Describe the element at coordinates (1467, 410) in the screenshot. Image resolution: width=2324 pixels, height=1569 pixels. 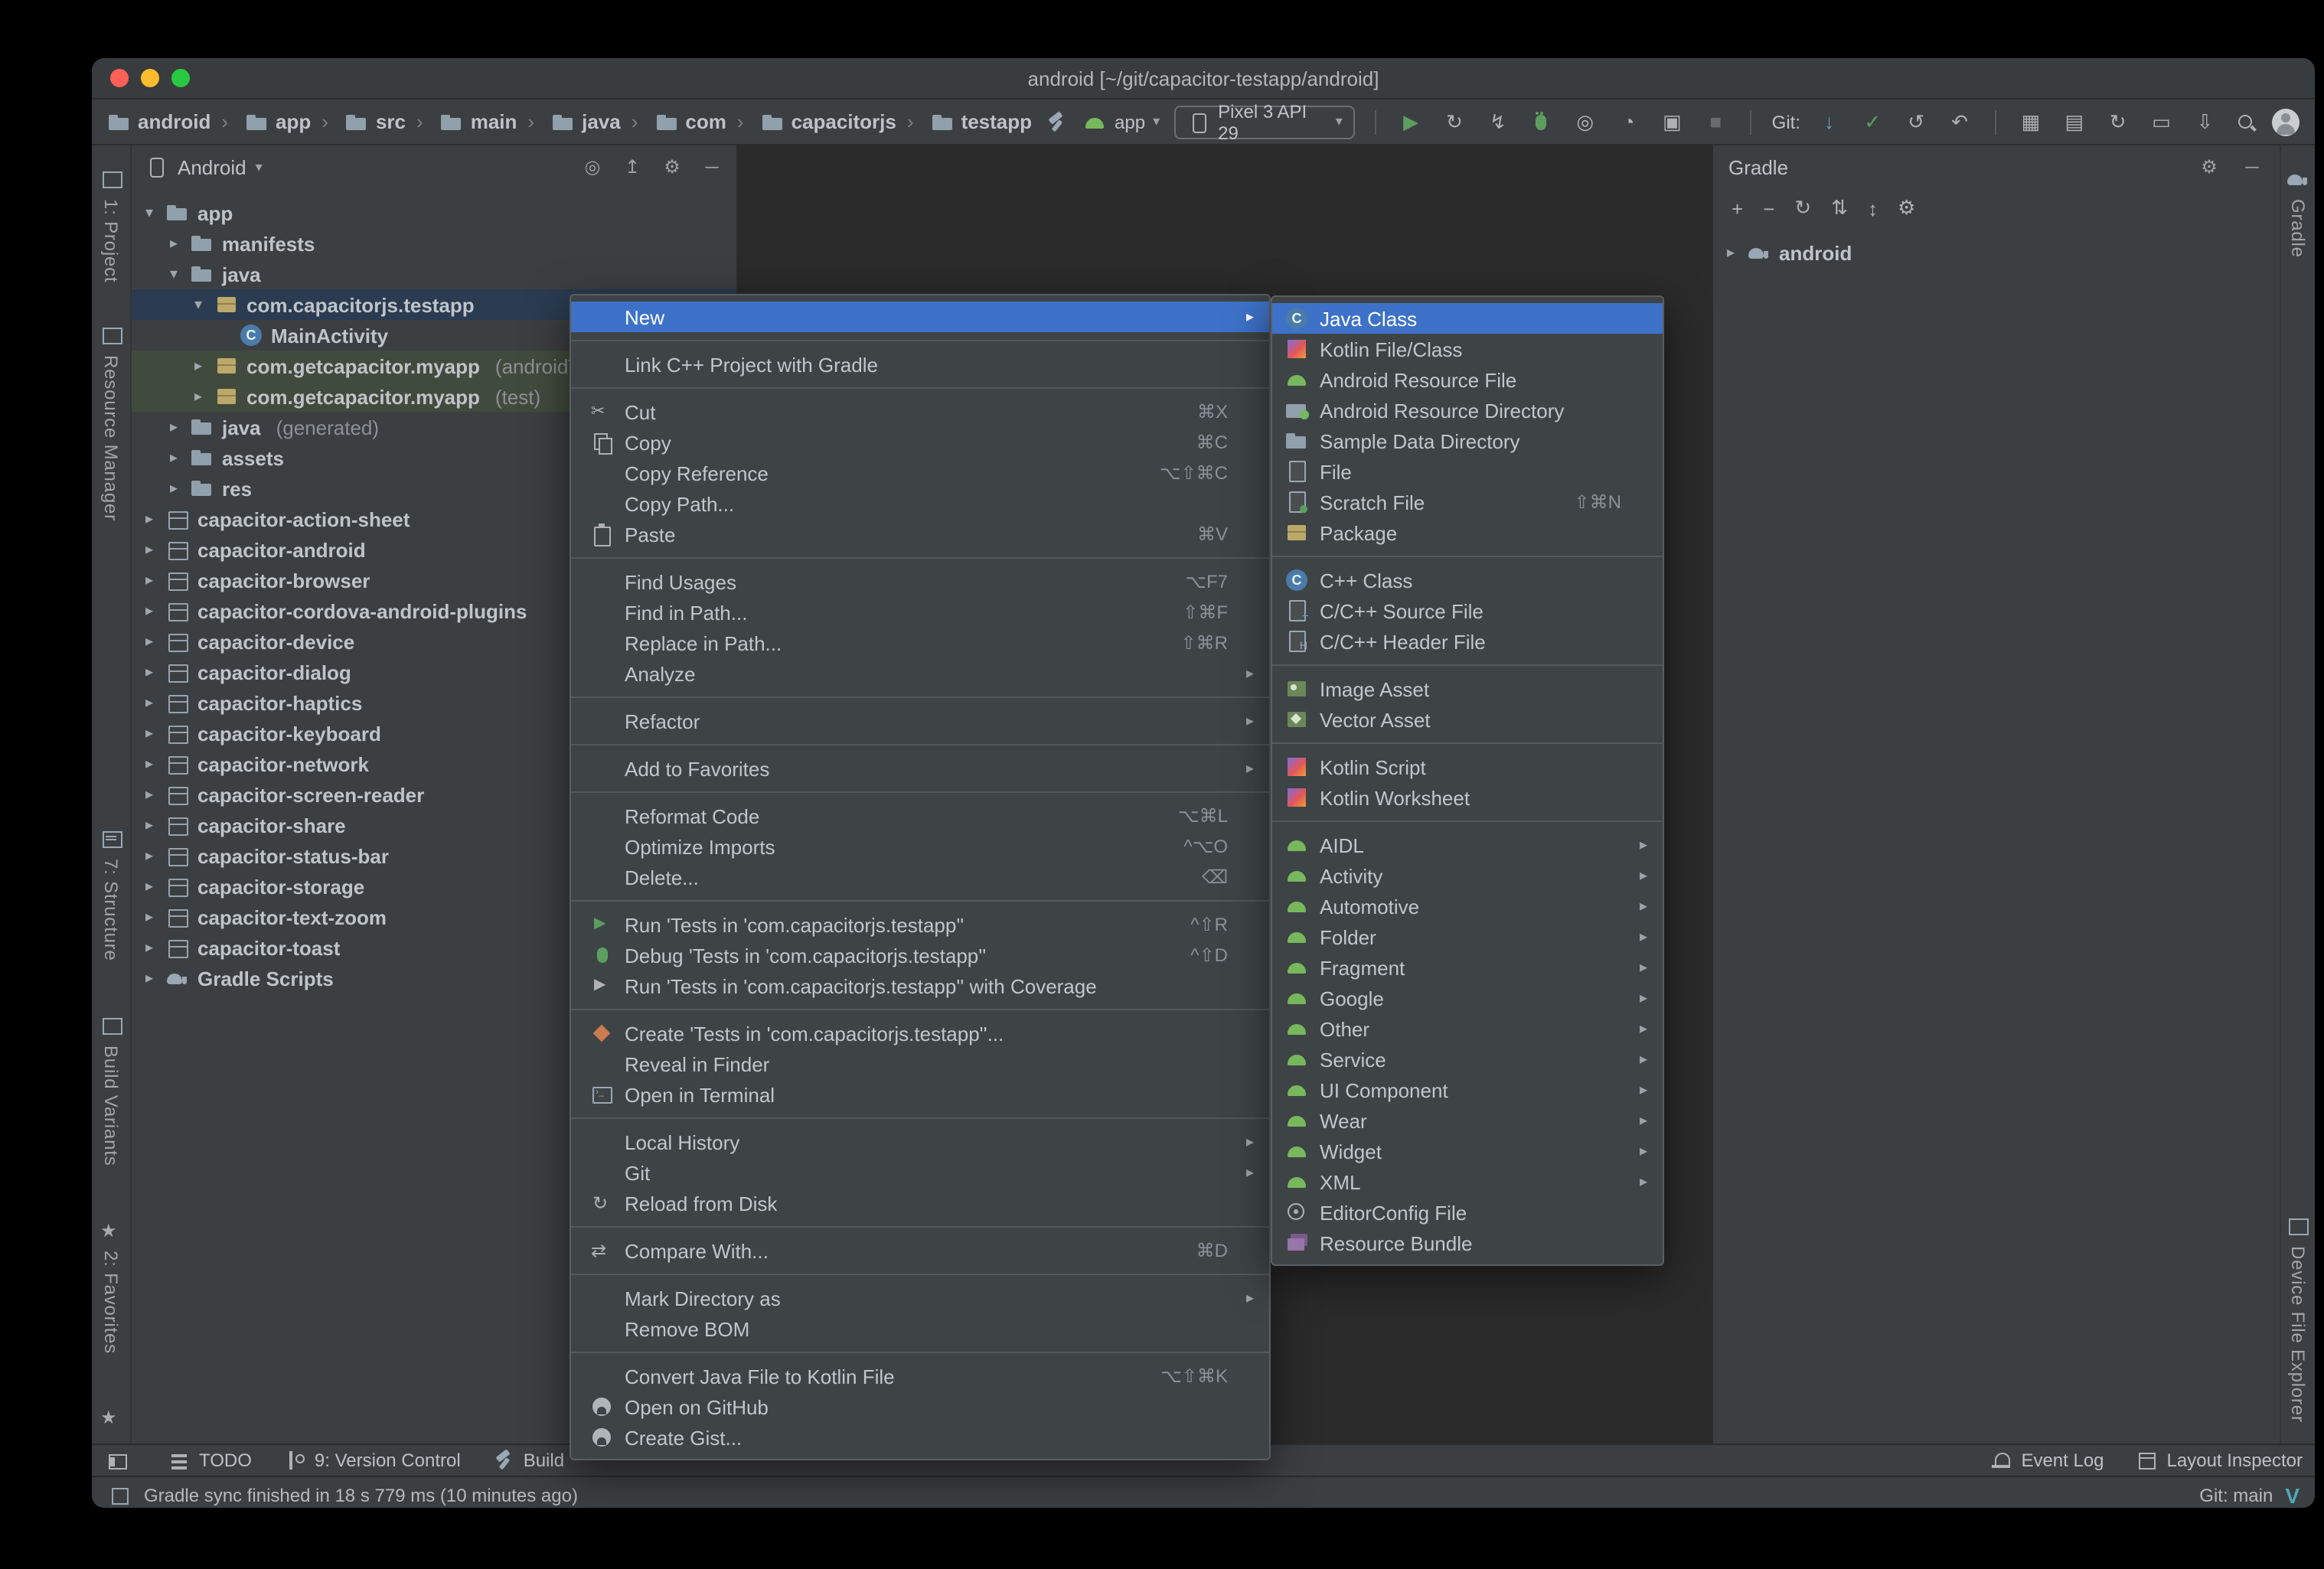
I see `submenu-item: Android Resource Directory` at that location.